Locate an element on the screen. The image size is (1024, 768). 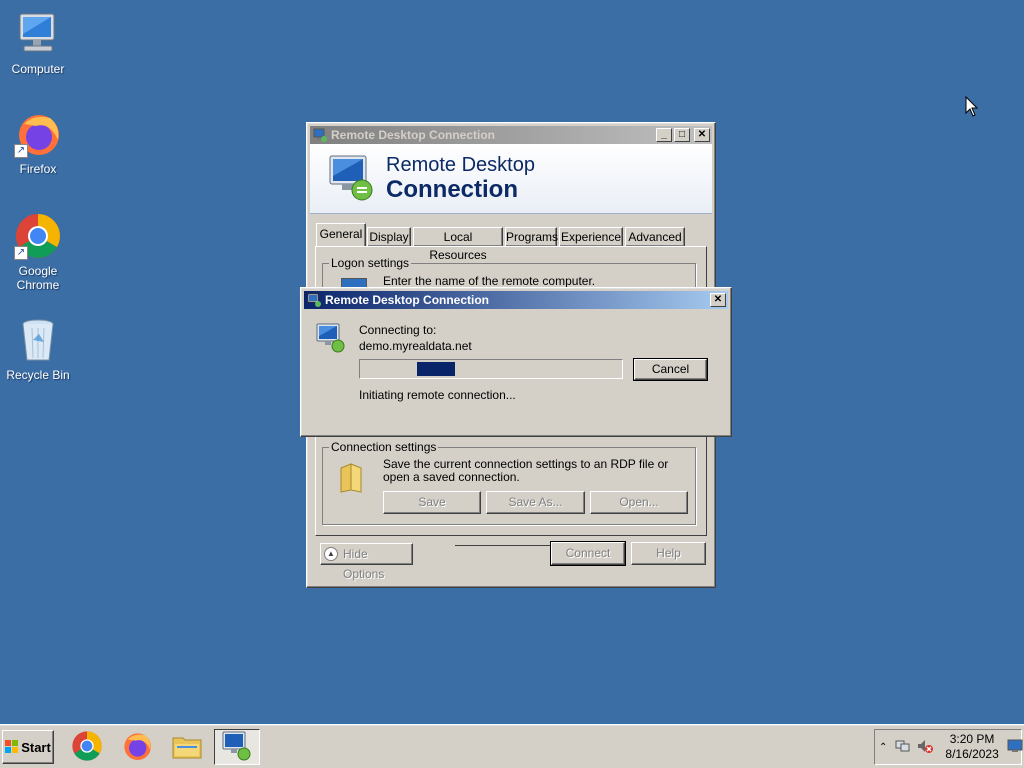
connection-progress-bar is located at coordinates (491, 369).